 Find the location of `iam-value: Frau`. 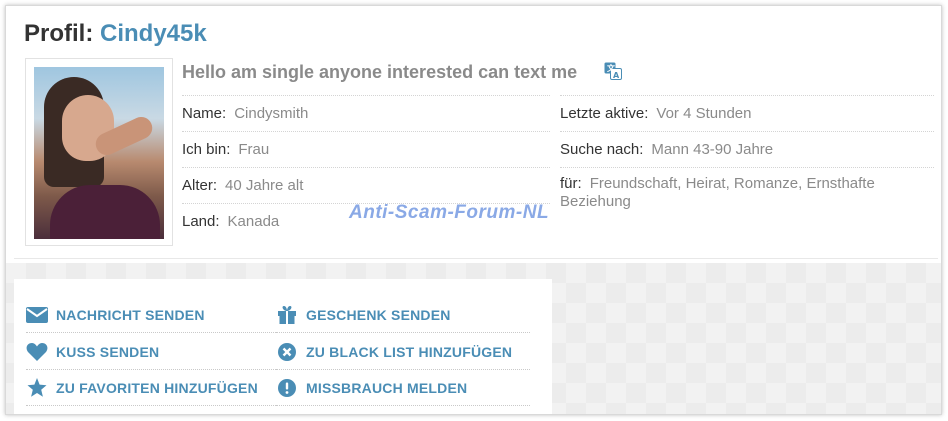

iam-value: Frau is located at coordinates (254, 149).